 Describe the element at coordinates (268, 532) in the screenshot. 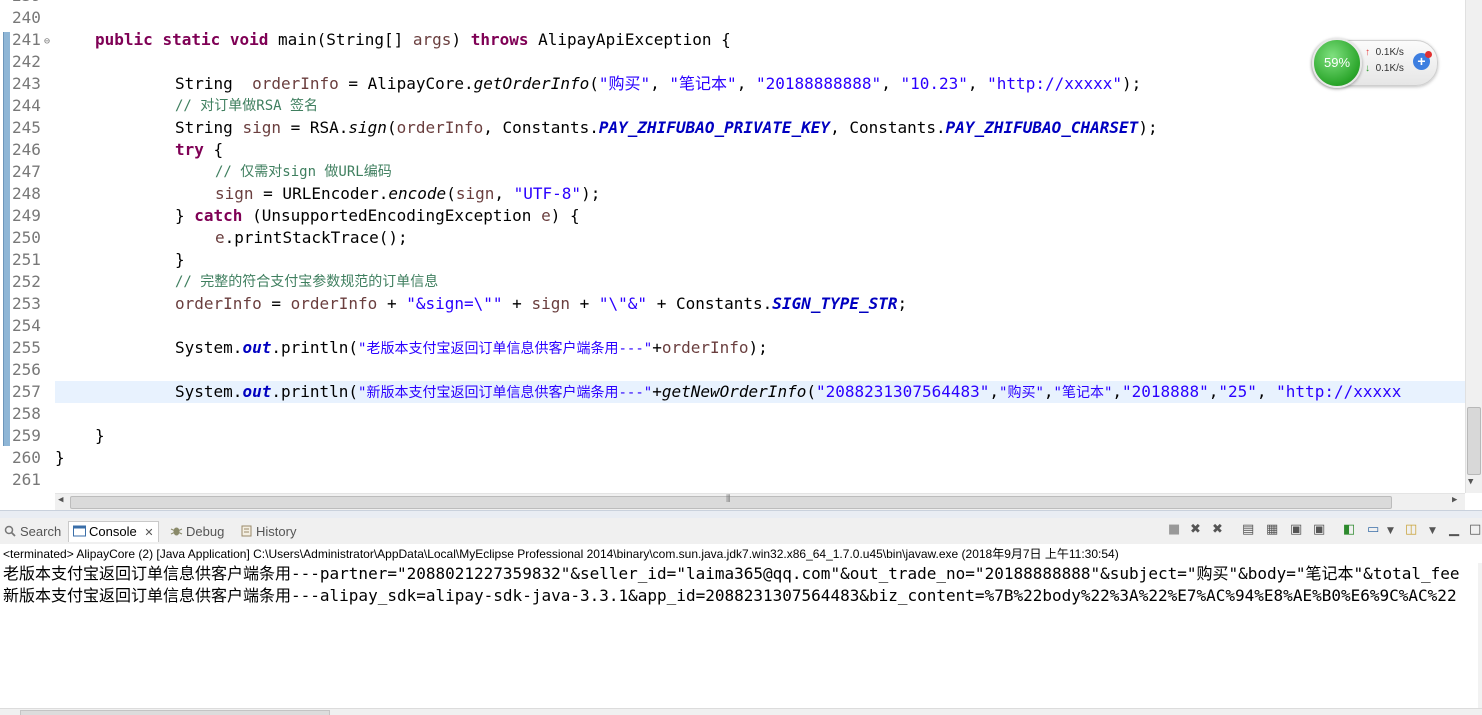

I see `tab-history: History` at that location.